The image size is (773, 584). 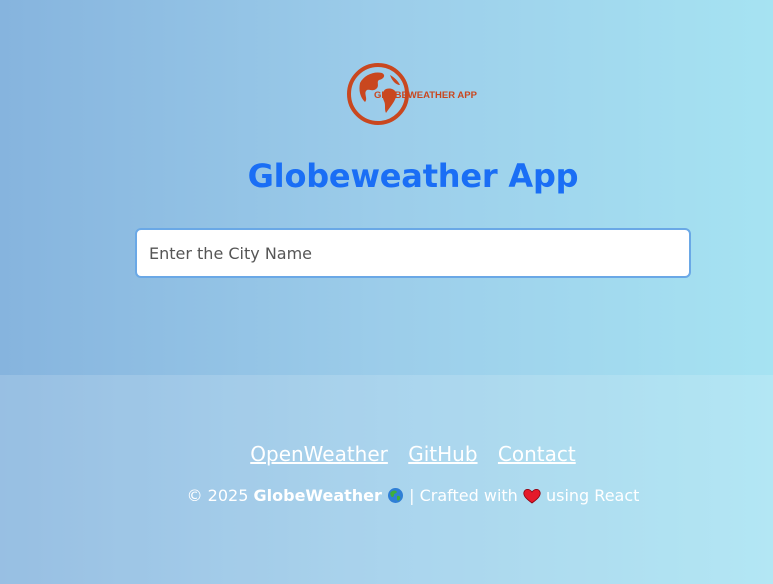 What do you see at coordinates (592, 495) in the screenshot?
I see `using-text: using React` at bounding box center [592, 495].